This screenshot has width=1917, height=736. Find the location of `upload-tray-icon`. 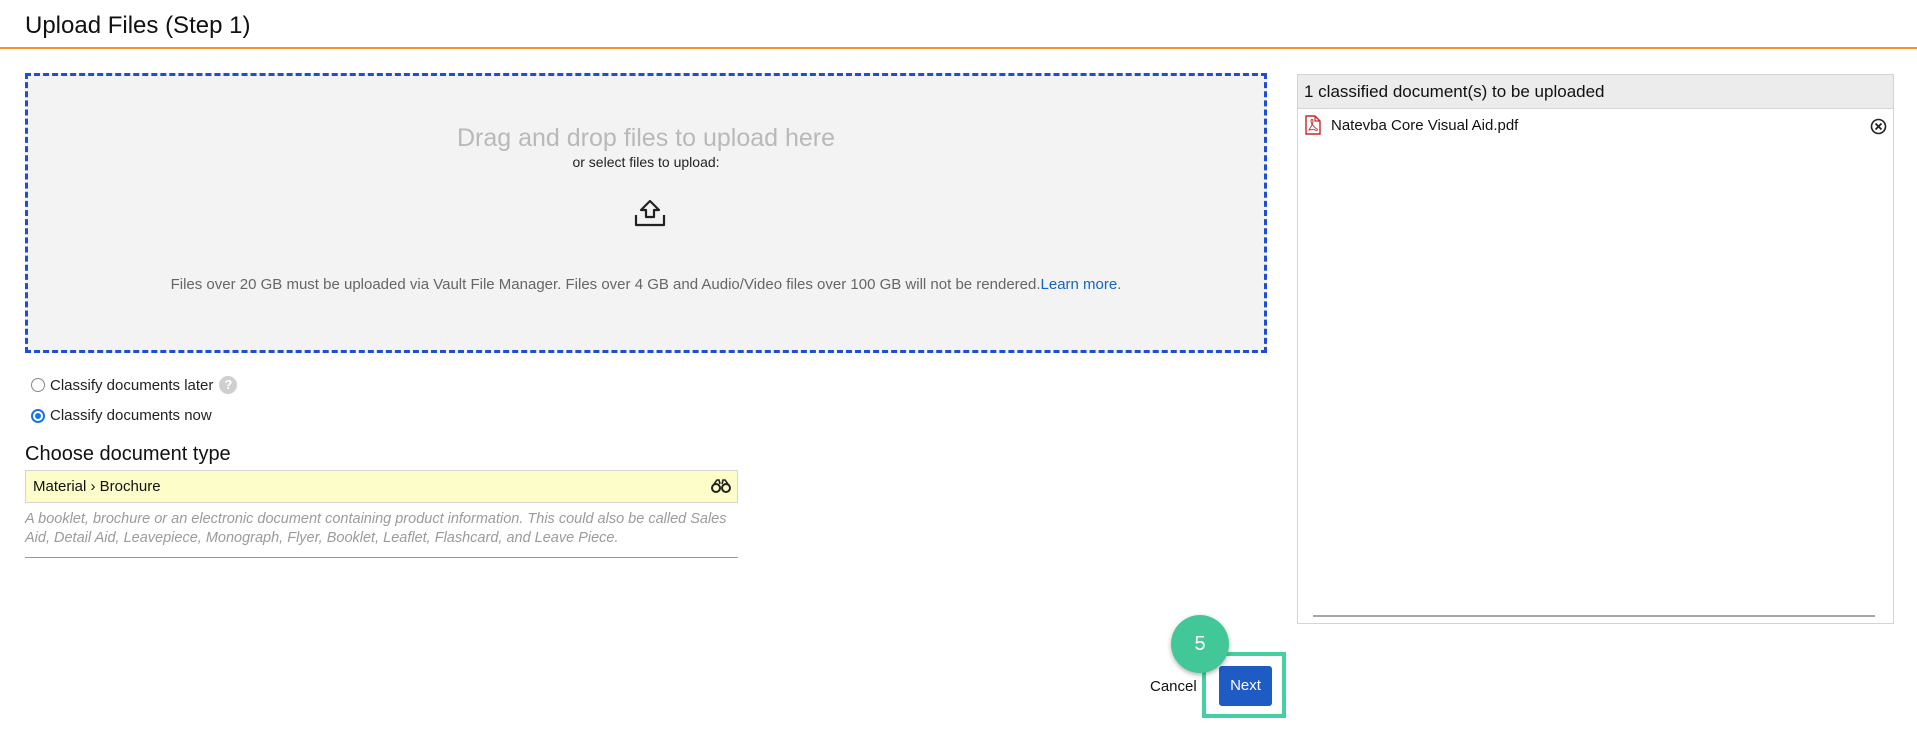

upload-tray-icon is located at coordinates (650, 213).